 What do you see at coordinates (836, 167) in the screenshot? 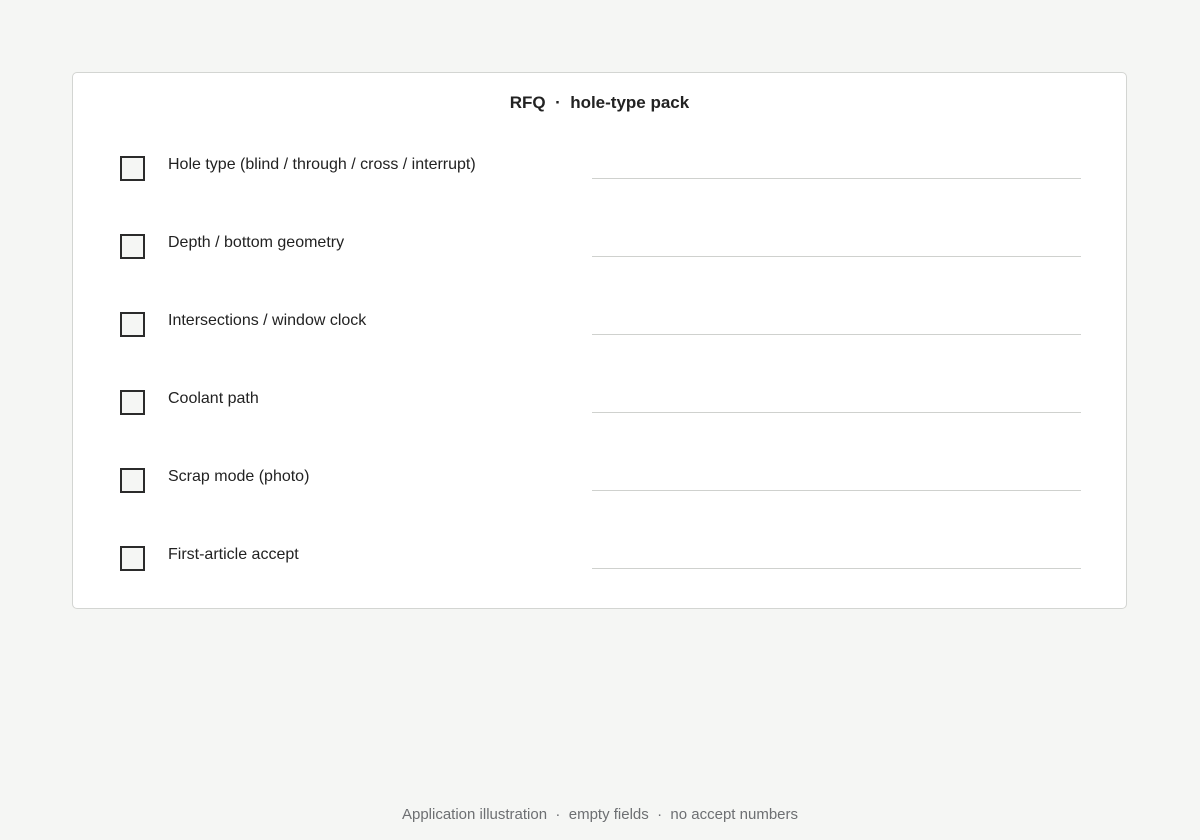
I see `hole-type-field` at bounding box center [836, 167].